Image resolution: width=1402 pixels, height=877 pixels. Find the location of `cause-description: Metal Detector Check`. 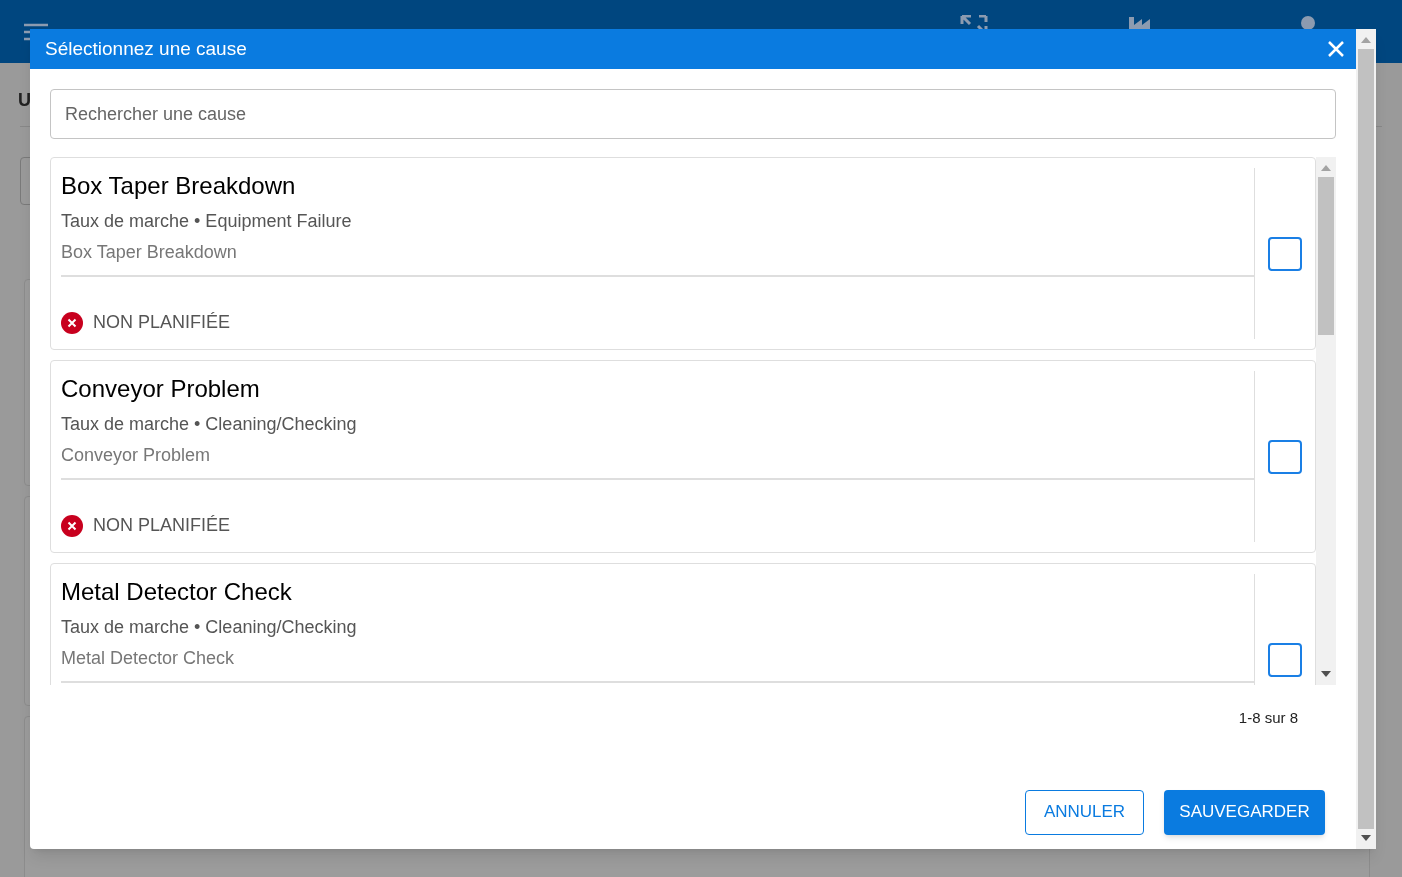

cause-description: Metal Detector Check is located at coordinates (148, 658).